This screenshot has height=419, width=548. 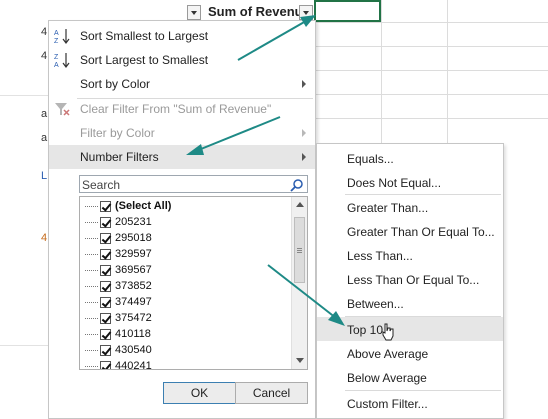 I want to click on row-divider, so click(x=24, y=345).